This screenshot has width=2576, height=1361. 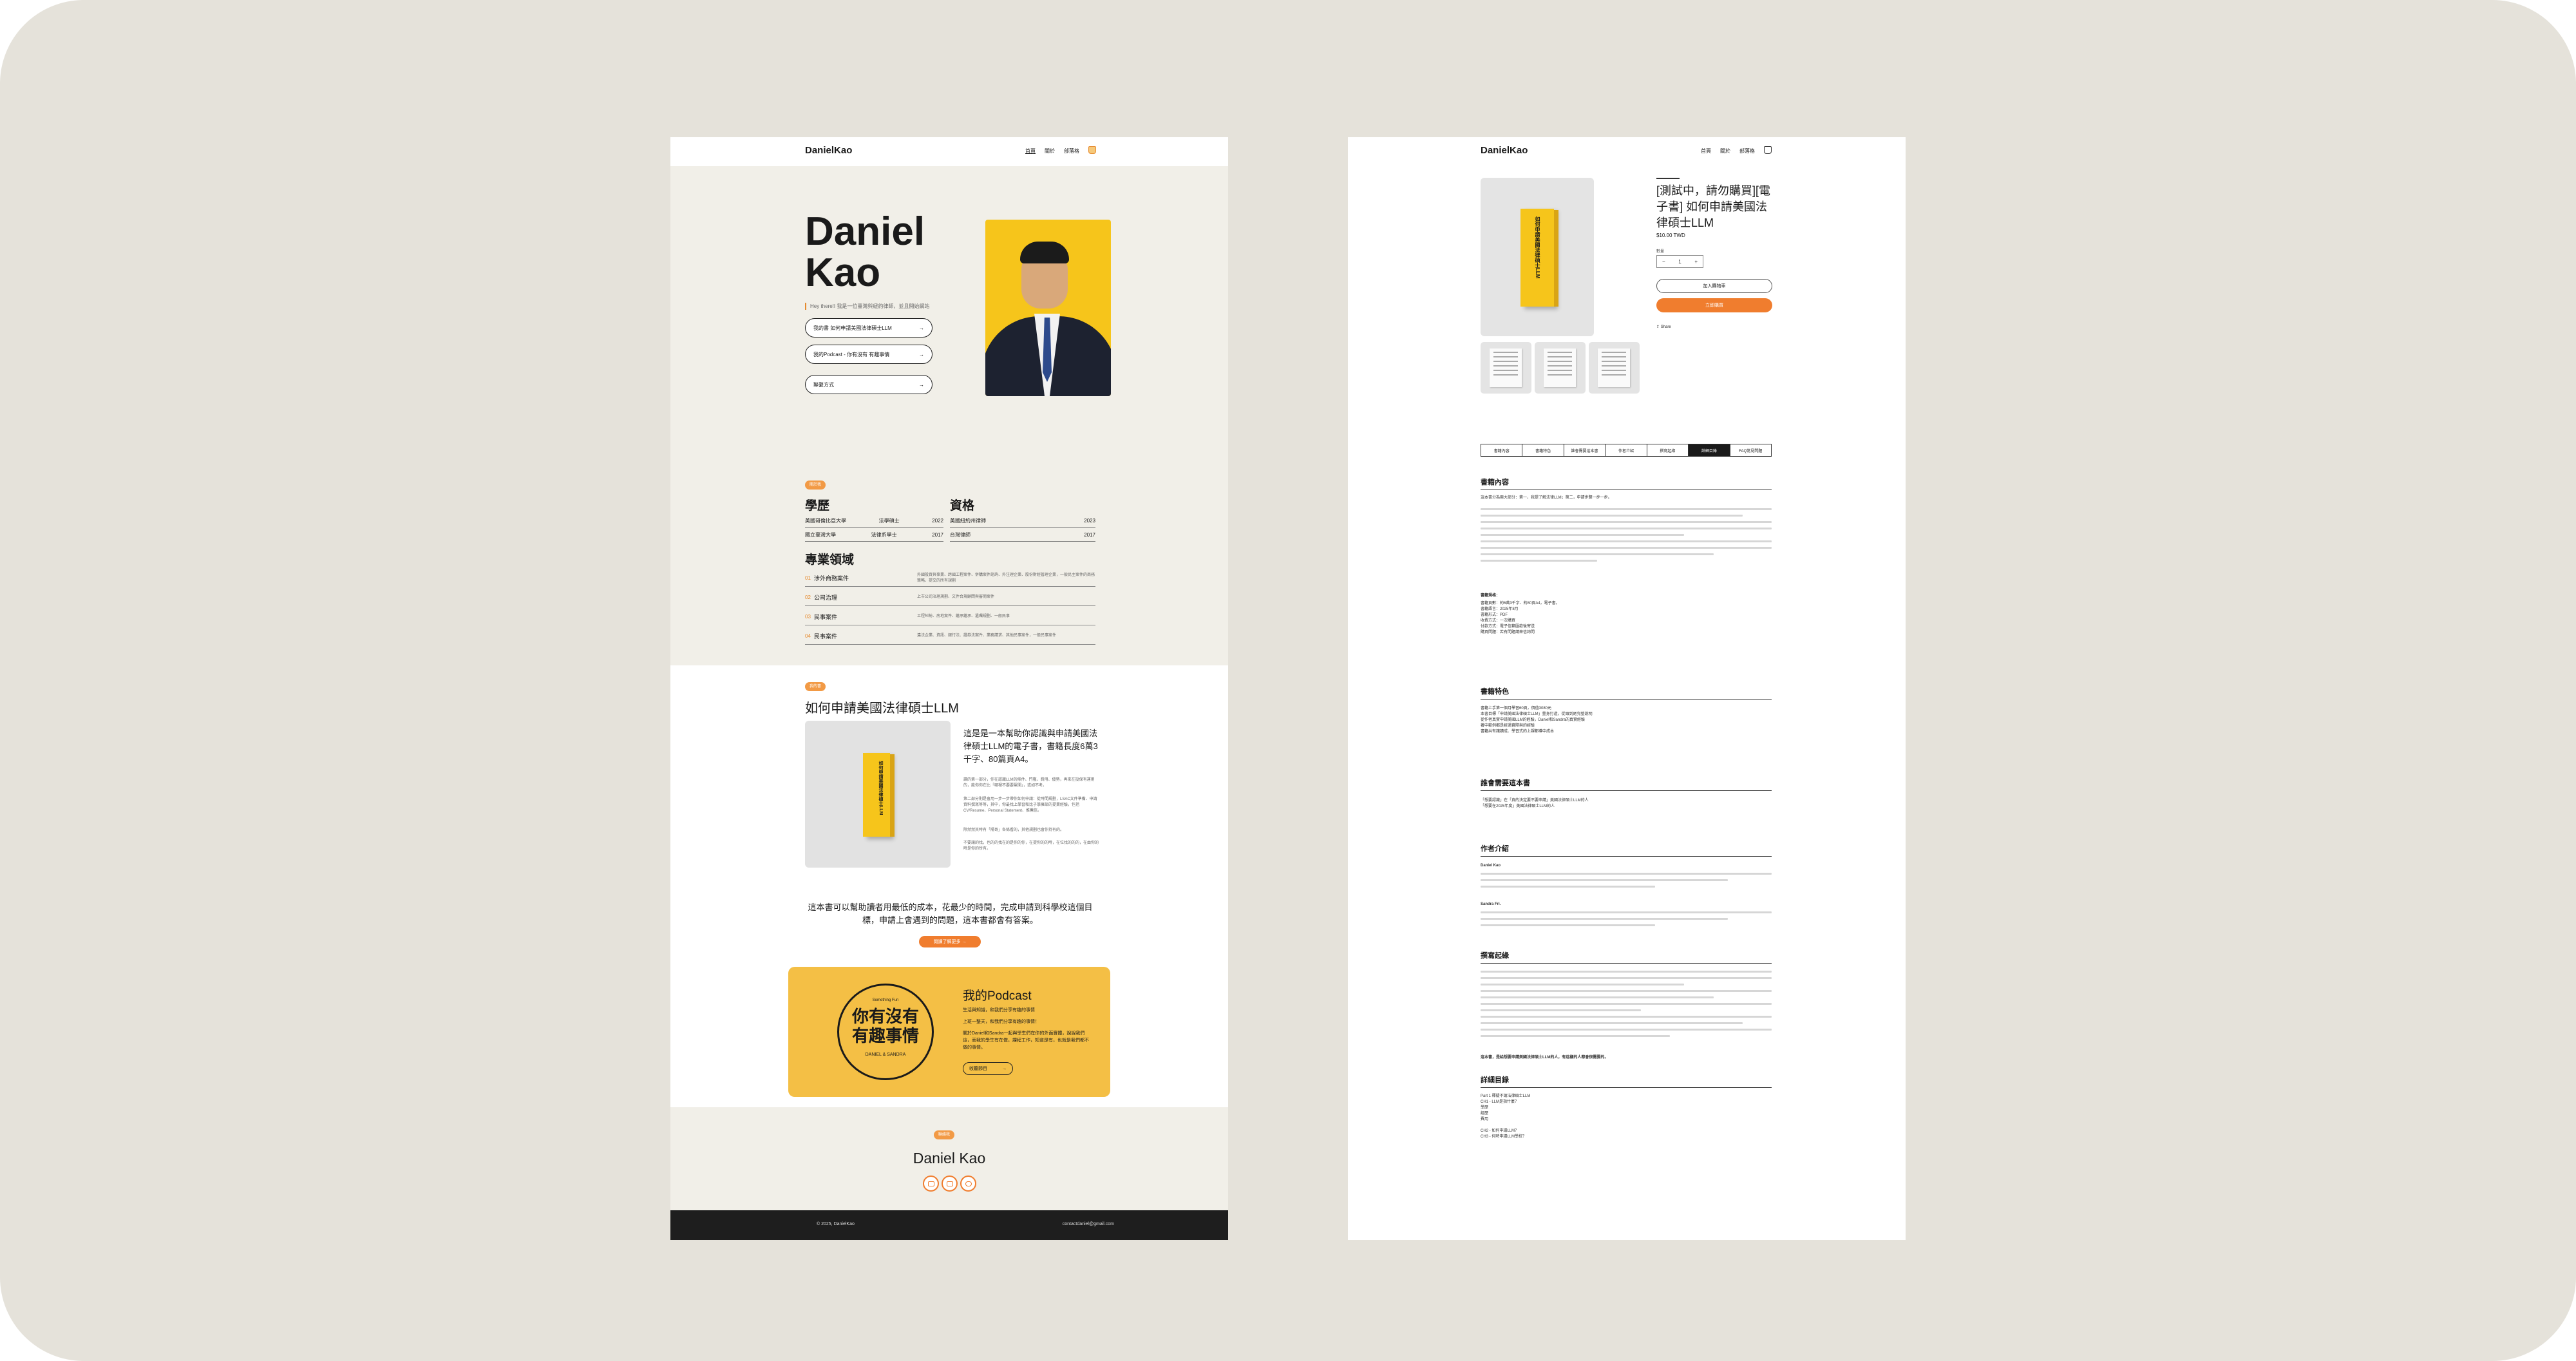 What do you see at coordinates (885, 1026) in the screenshot?
I see `podcast-logo-title: 你有沒有 有趣事情` at bounding box center [885, 1026].